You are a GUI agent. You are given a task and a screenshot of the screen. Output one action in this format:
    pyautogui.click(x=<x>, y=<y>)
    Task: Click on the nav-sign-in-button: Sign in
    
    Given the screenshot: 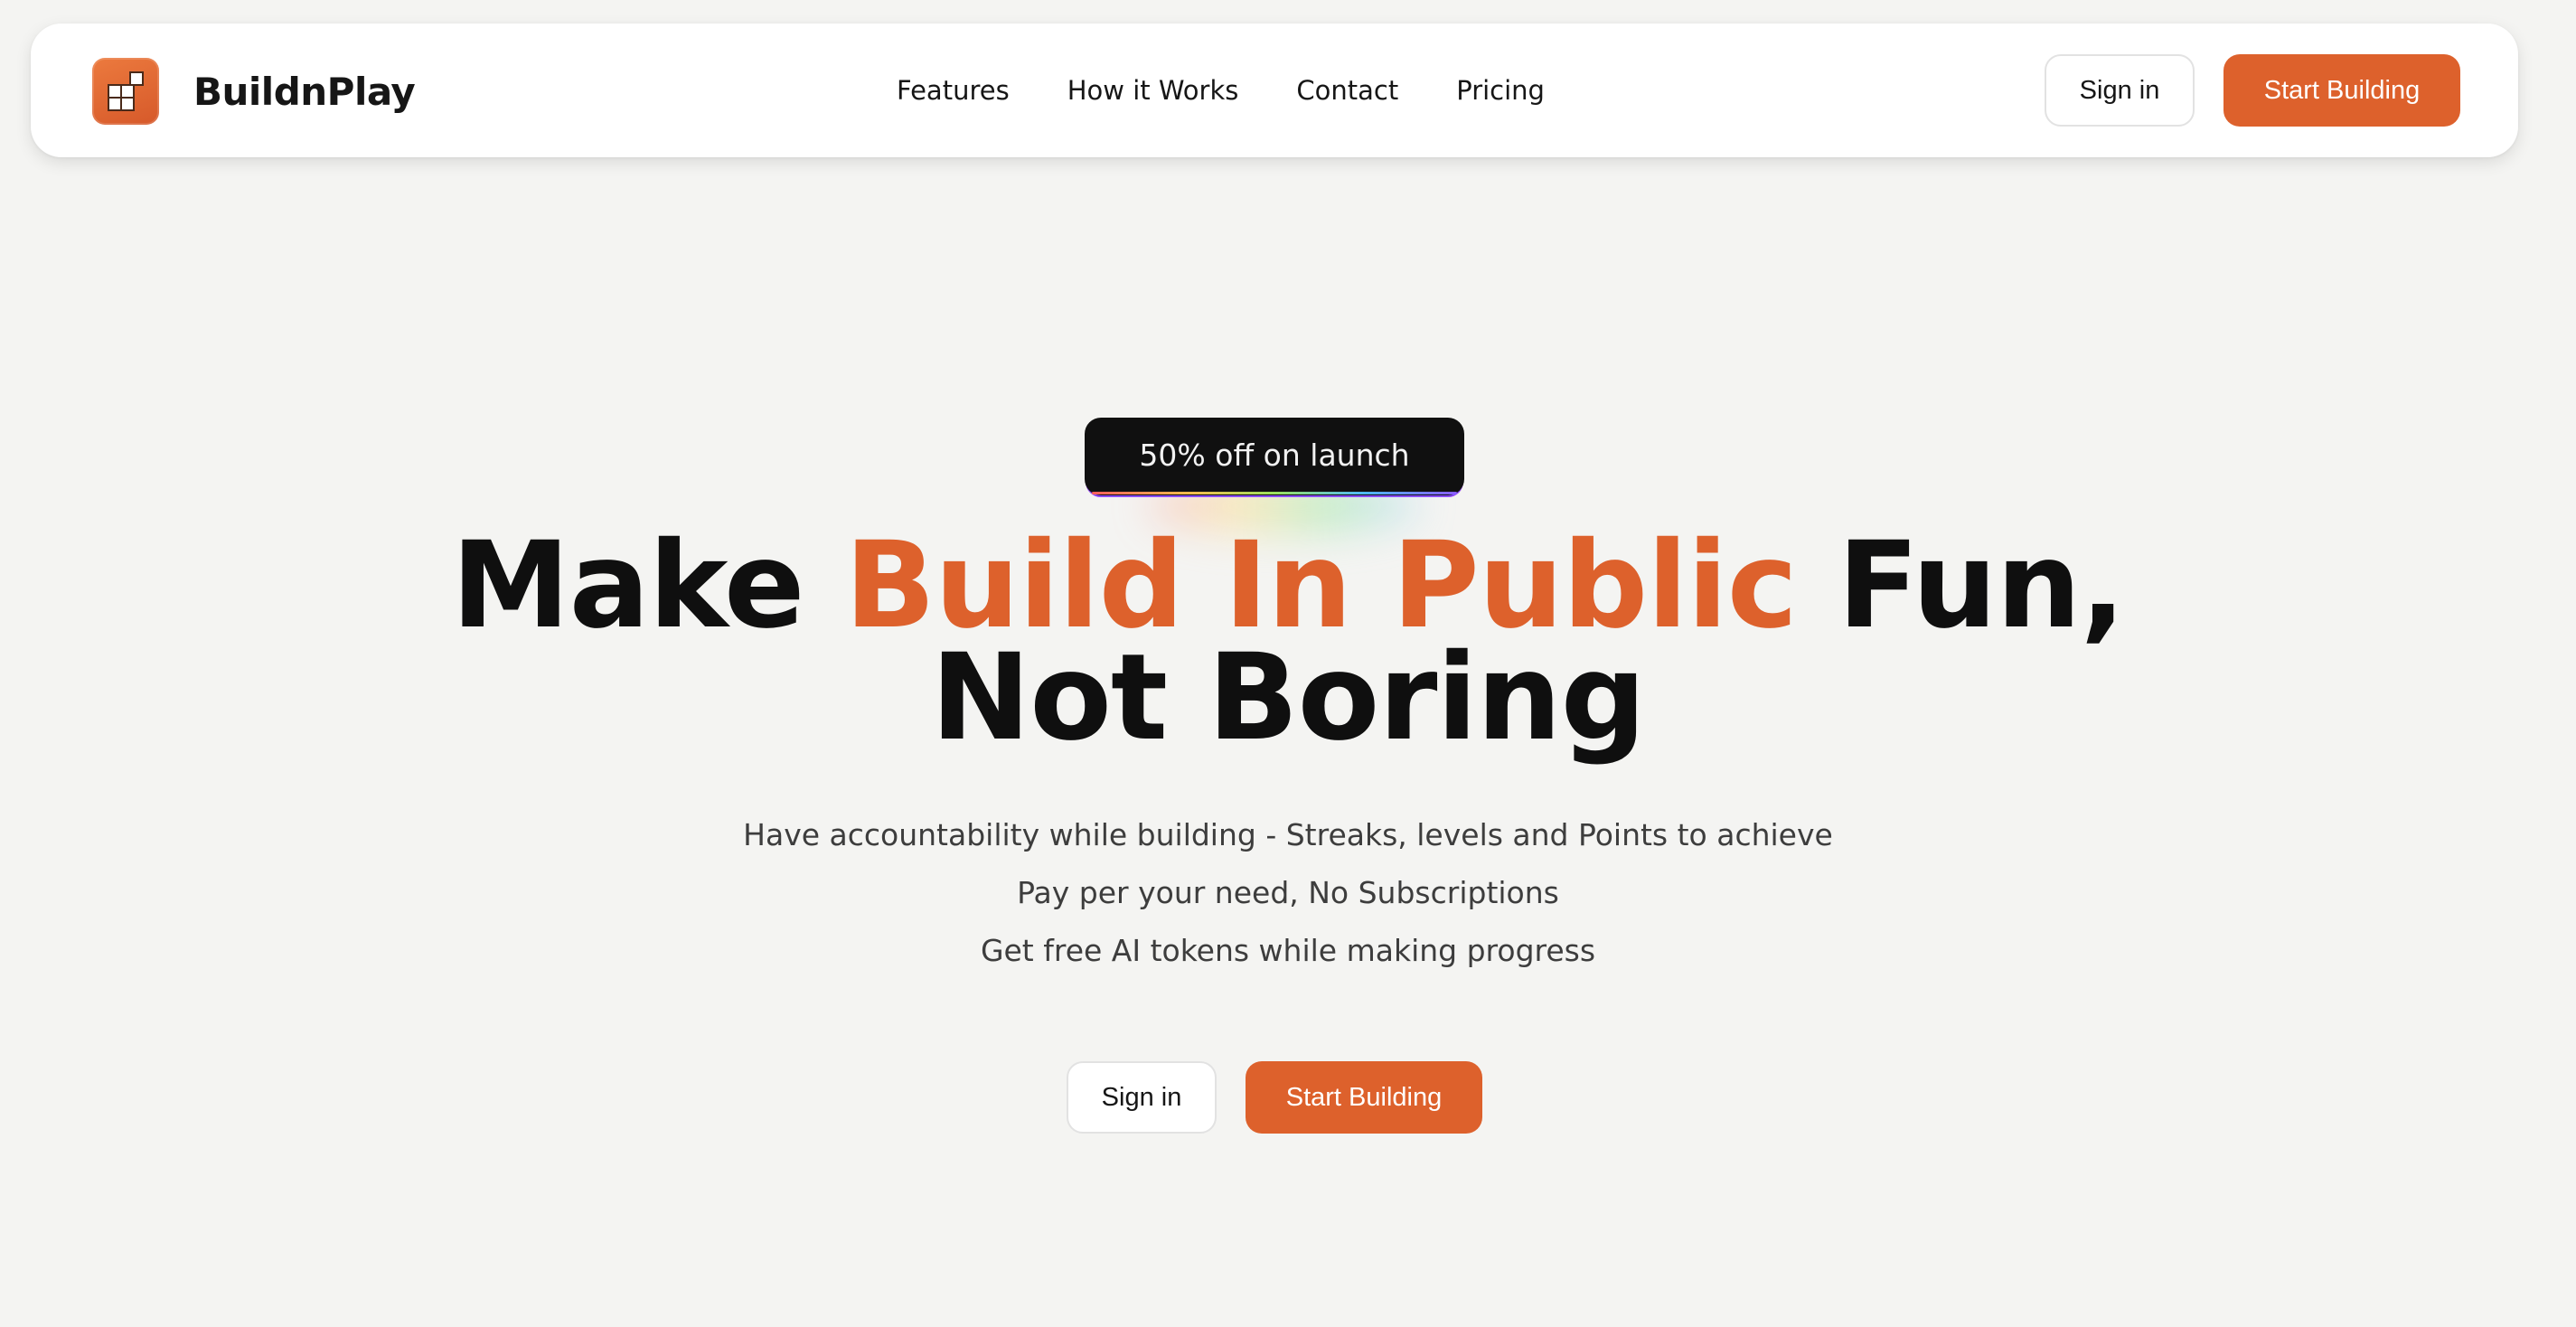 What is the action you would take?
    pyautogui.click(x=2120, y=91)
    